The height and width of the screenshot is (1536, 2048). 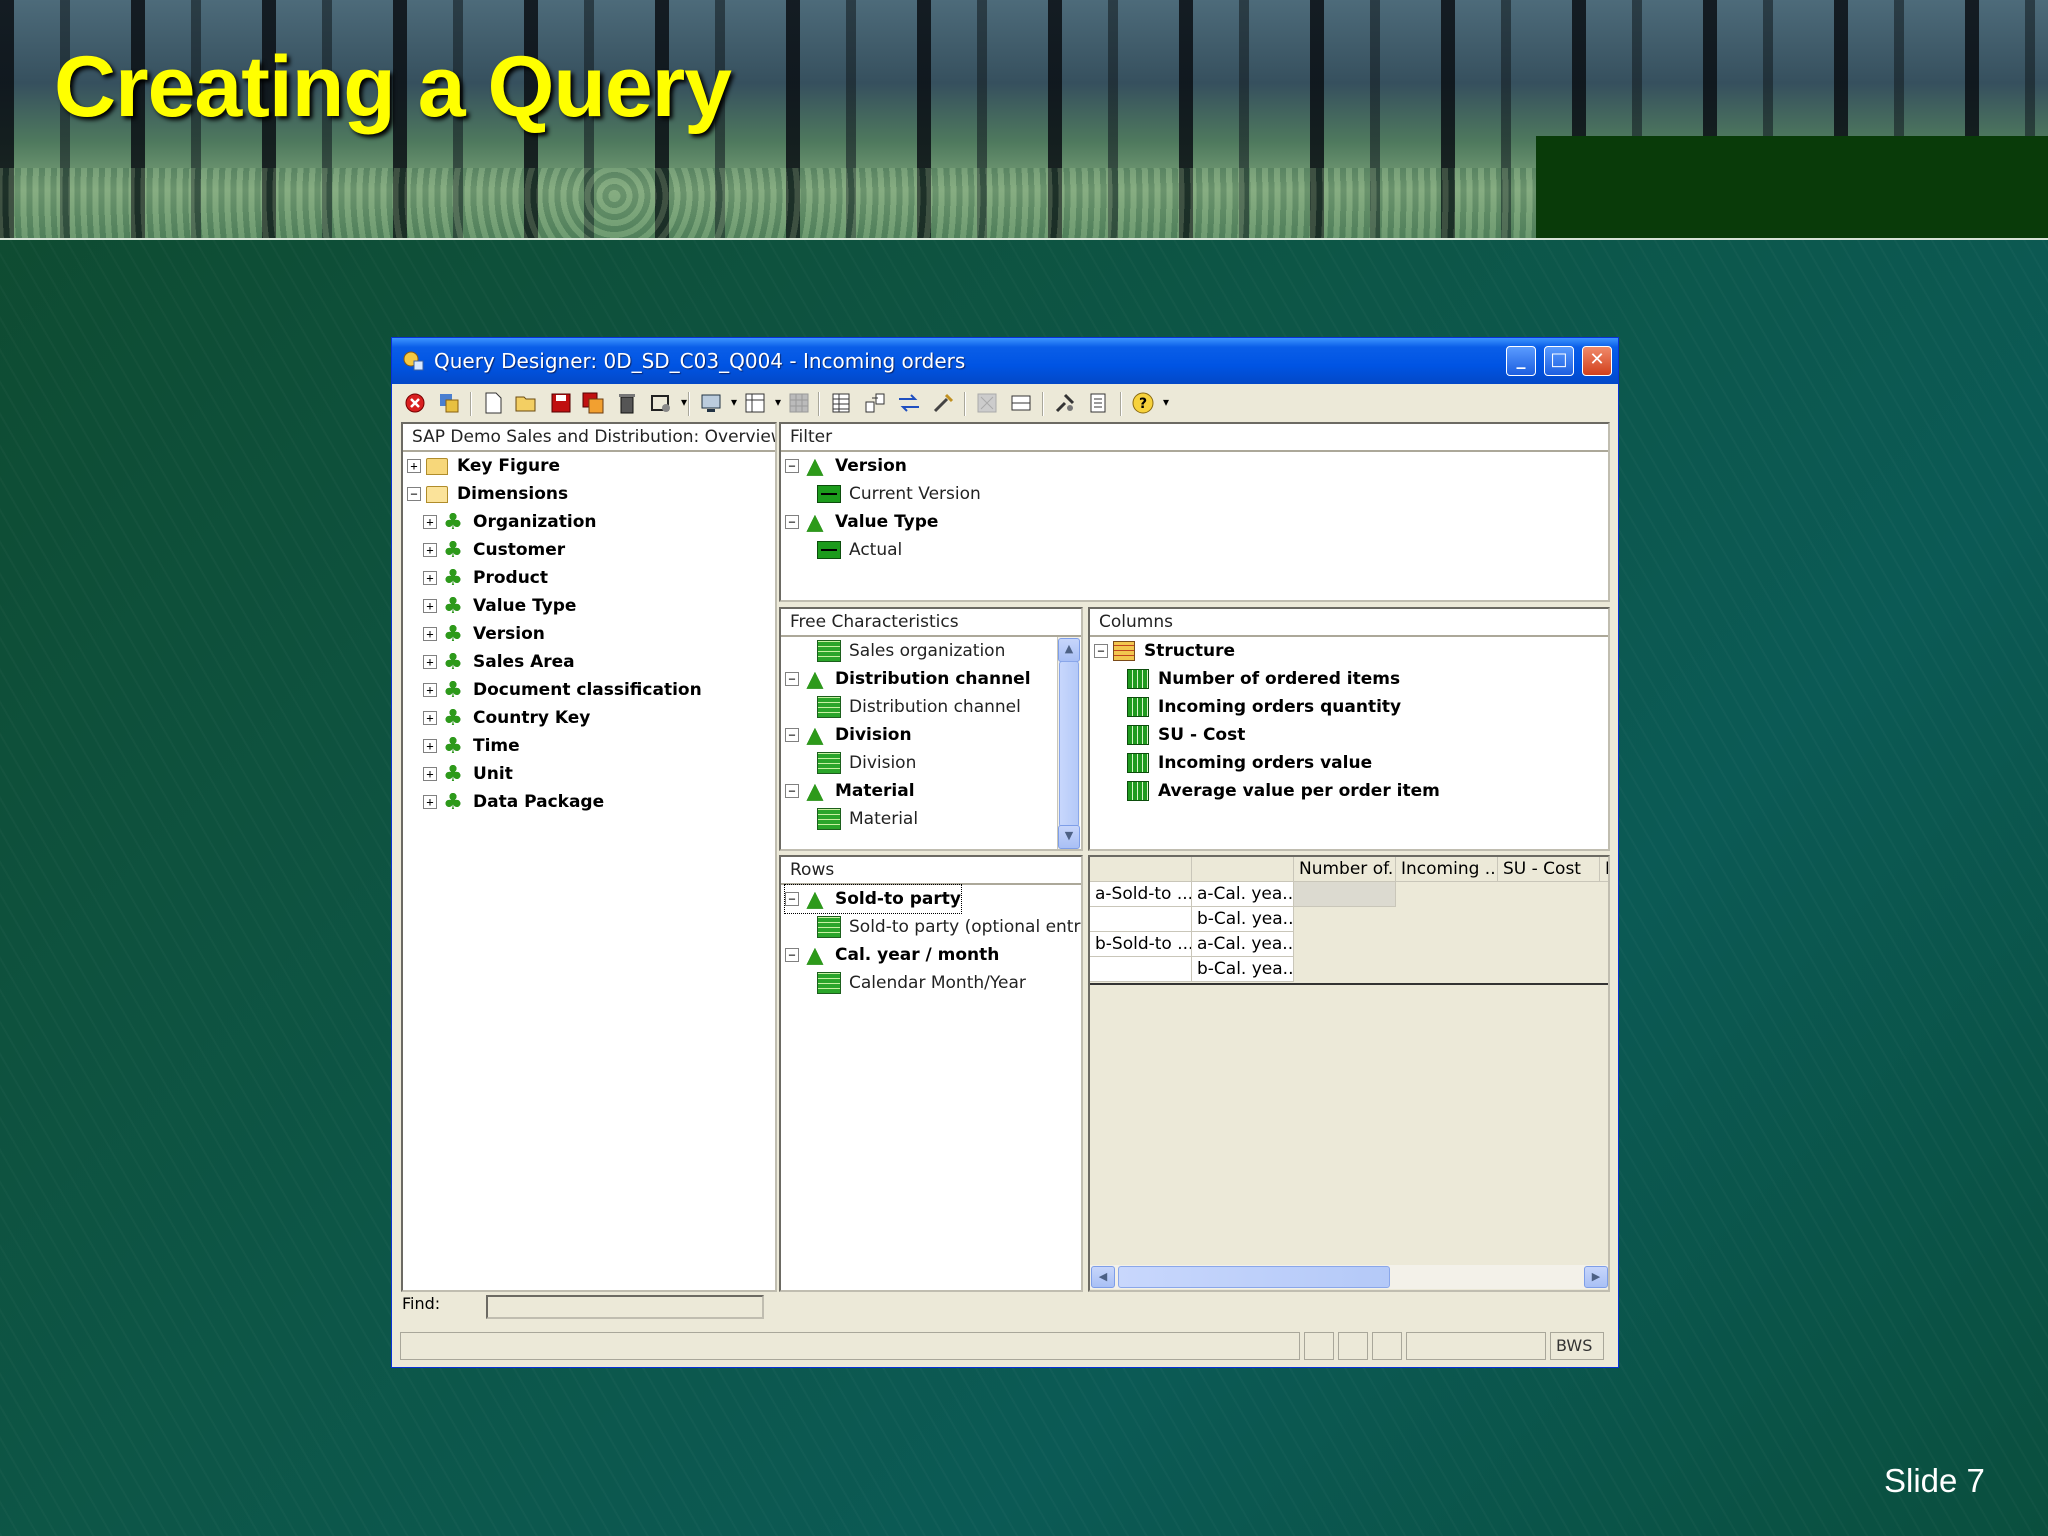 What do you see at coordinates (625, 1307) in the screenshot?
I see `find-input` at bounding box center [625, 1307].